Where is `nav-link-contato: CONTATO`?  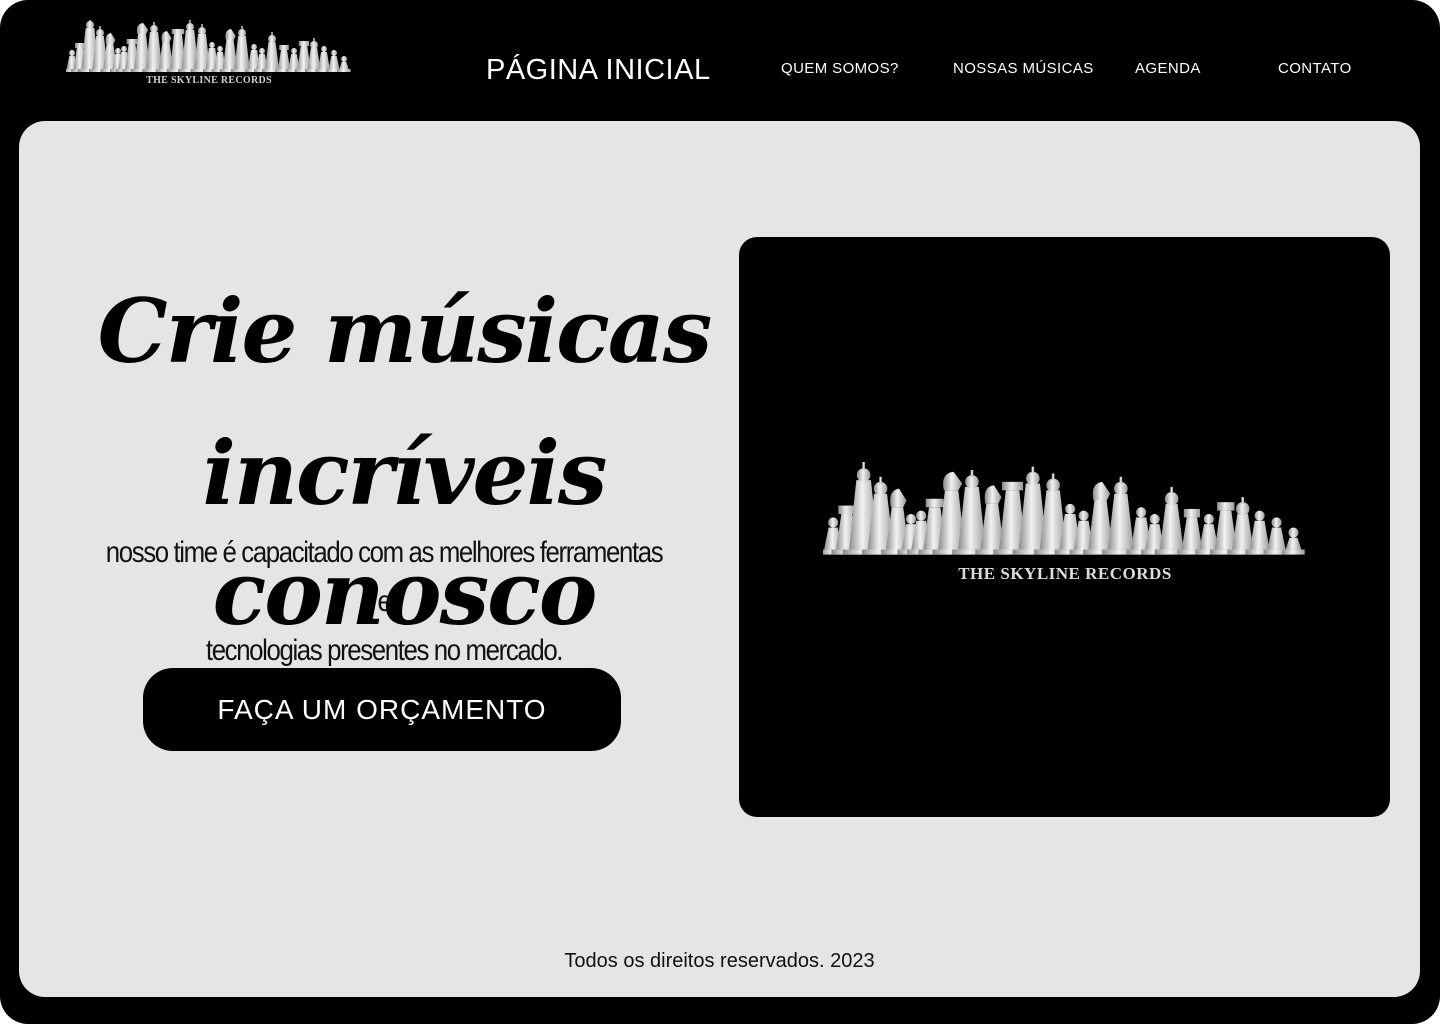 nav-link-contato: CONTATO is located at coordinates (1315, 69).